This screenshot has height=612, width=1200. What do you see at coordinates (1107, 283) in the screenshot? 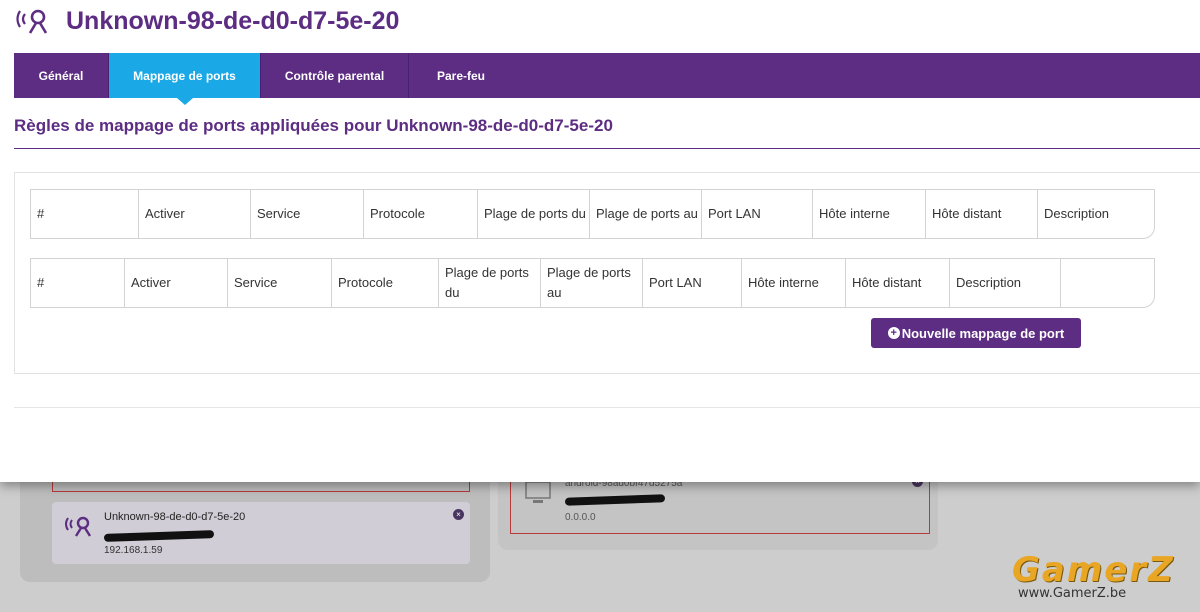
I see `column-header-actions` at bounding box center [1107, 283].